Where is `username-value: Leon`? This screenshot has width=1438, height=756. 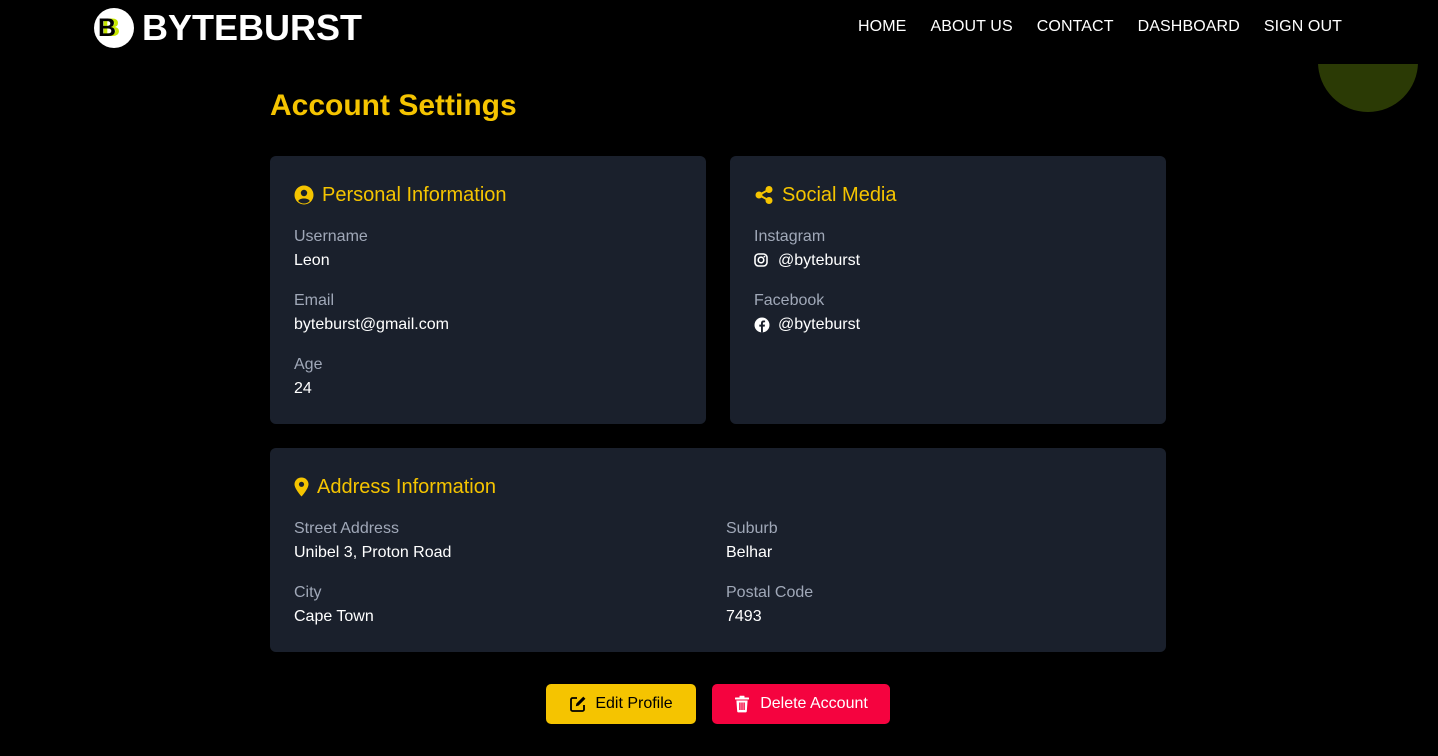 username-value: Leon is located at coordinates (312, 260).